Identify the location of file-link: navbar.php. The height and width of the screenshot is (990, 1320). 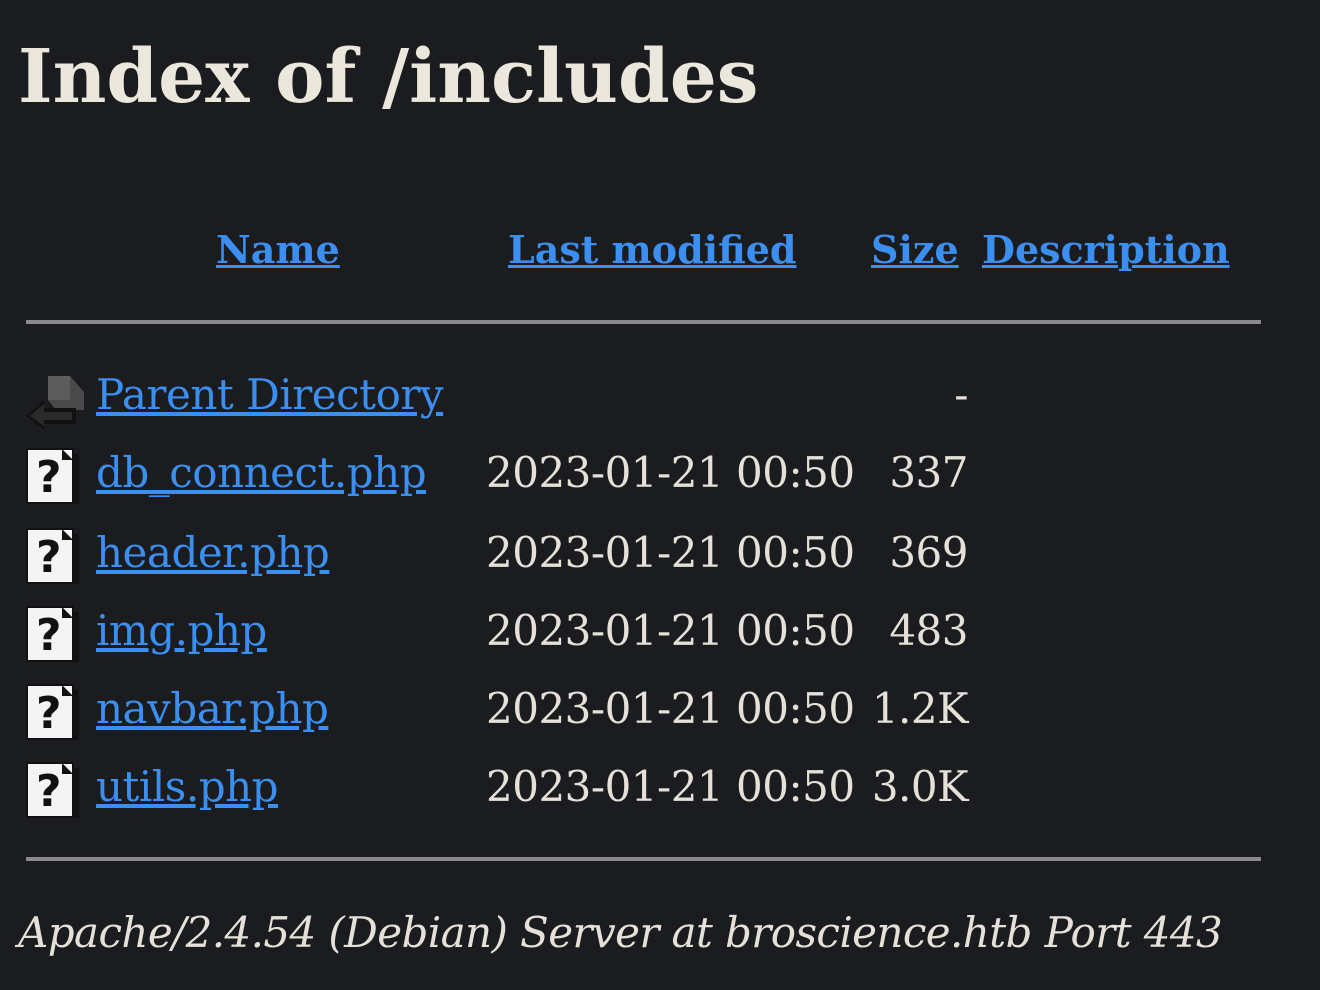
(212, 709).